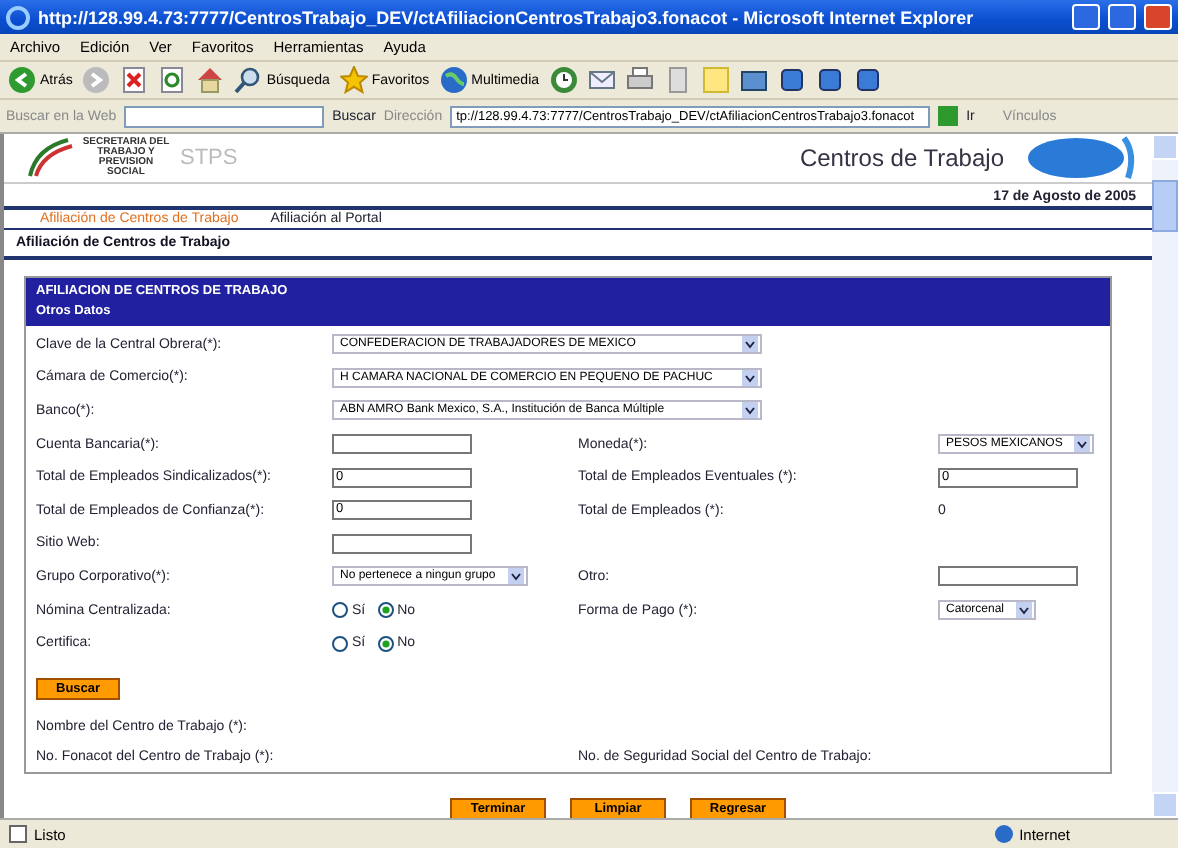 The height and width of the screenshot is (848, 1178). I want to click on search-field, so click(224, 116).